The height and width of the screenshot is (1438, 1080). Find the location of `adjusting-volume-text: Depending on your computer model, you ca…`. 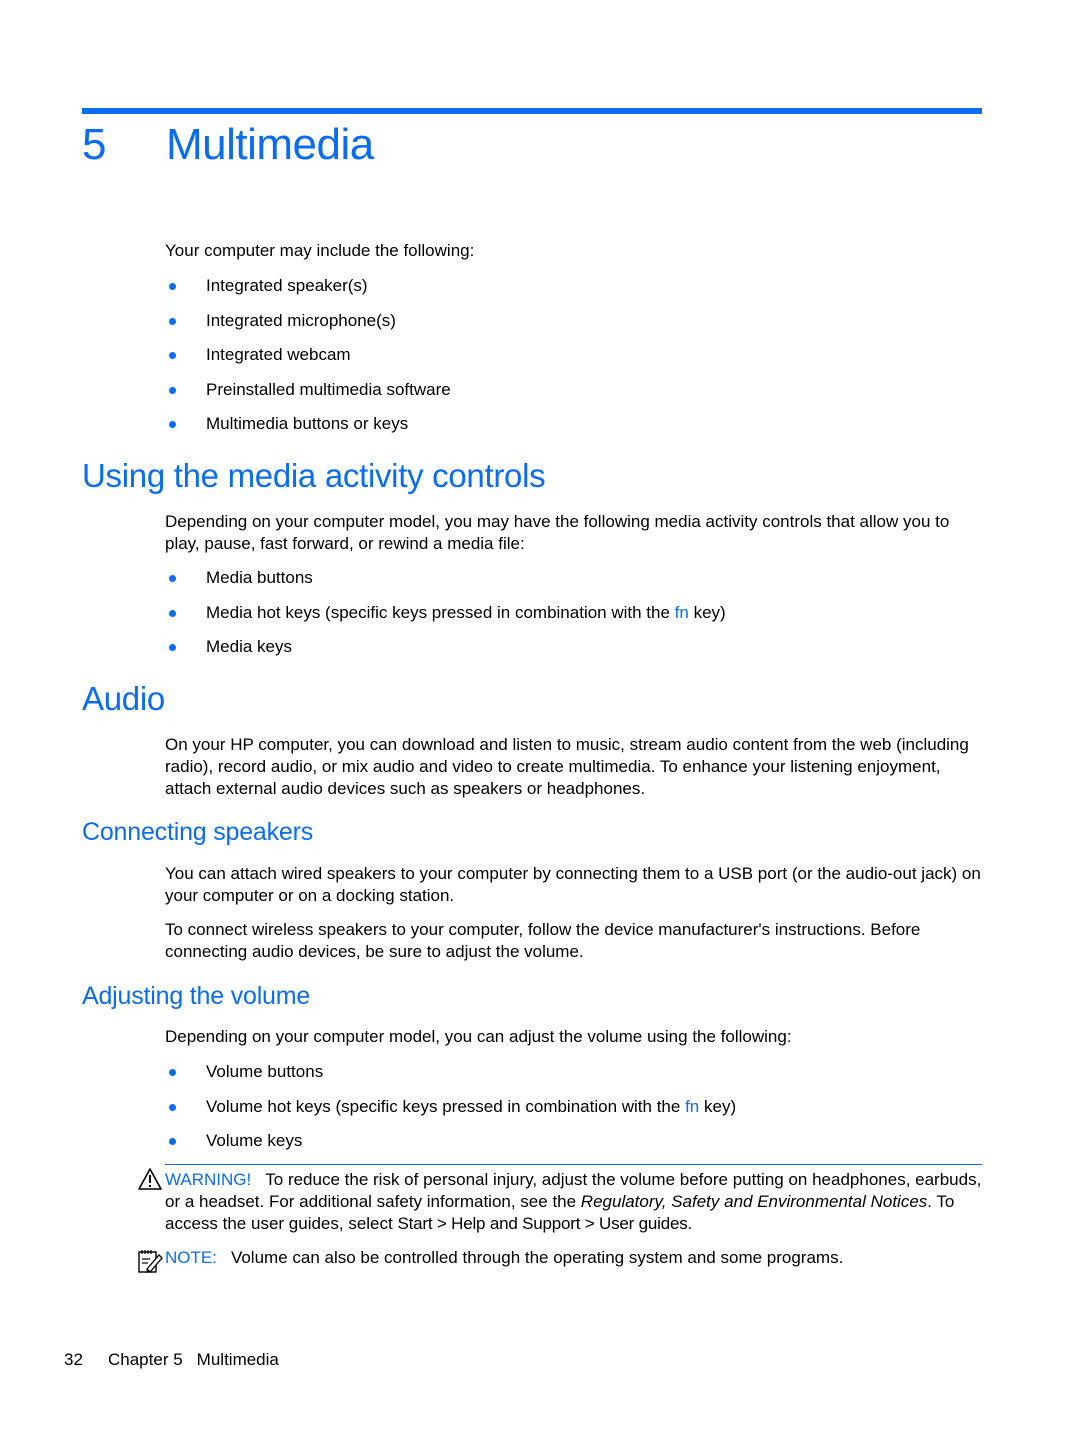

adjusting-volume-text: Depending on your computer model, you ca… is located at coordinates (478, 1036).